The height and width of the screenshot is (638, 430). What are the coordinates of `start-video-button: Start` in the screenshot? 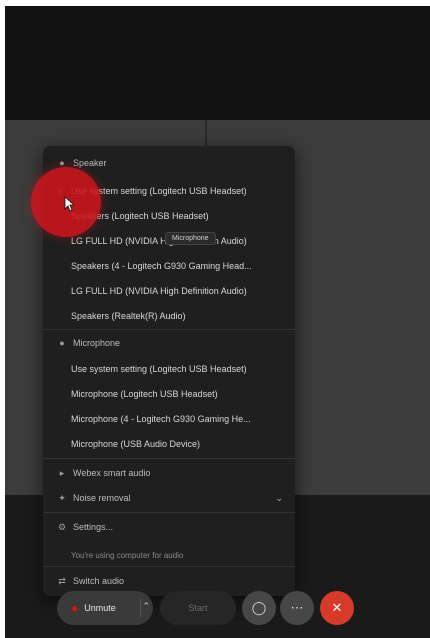 It's located at (198, 608).